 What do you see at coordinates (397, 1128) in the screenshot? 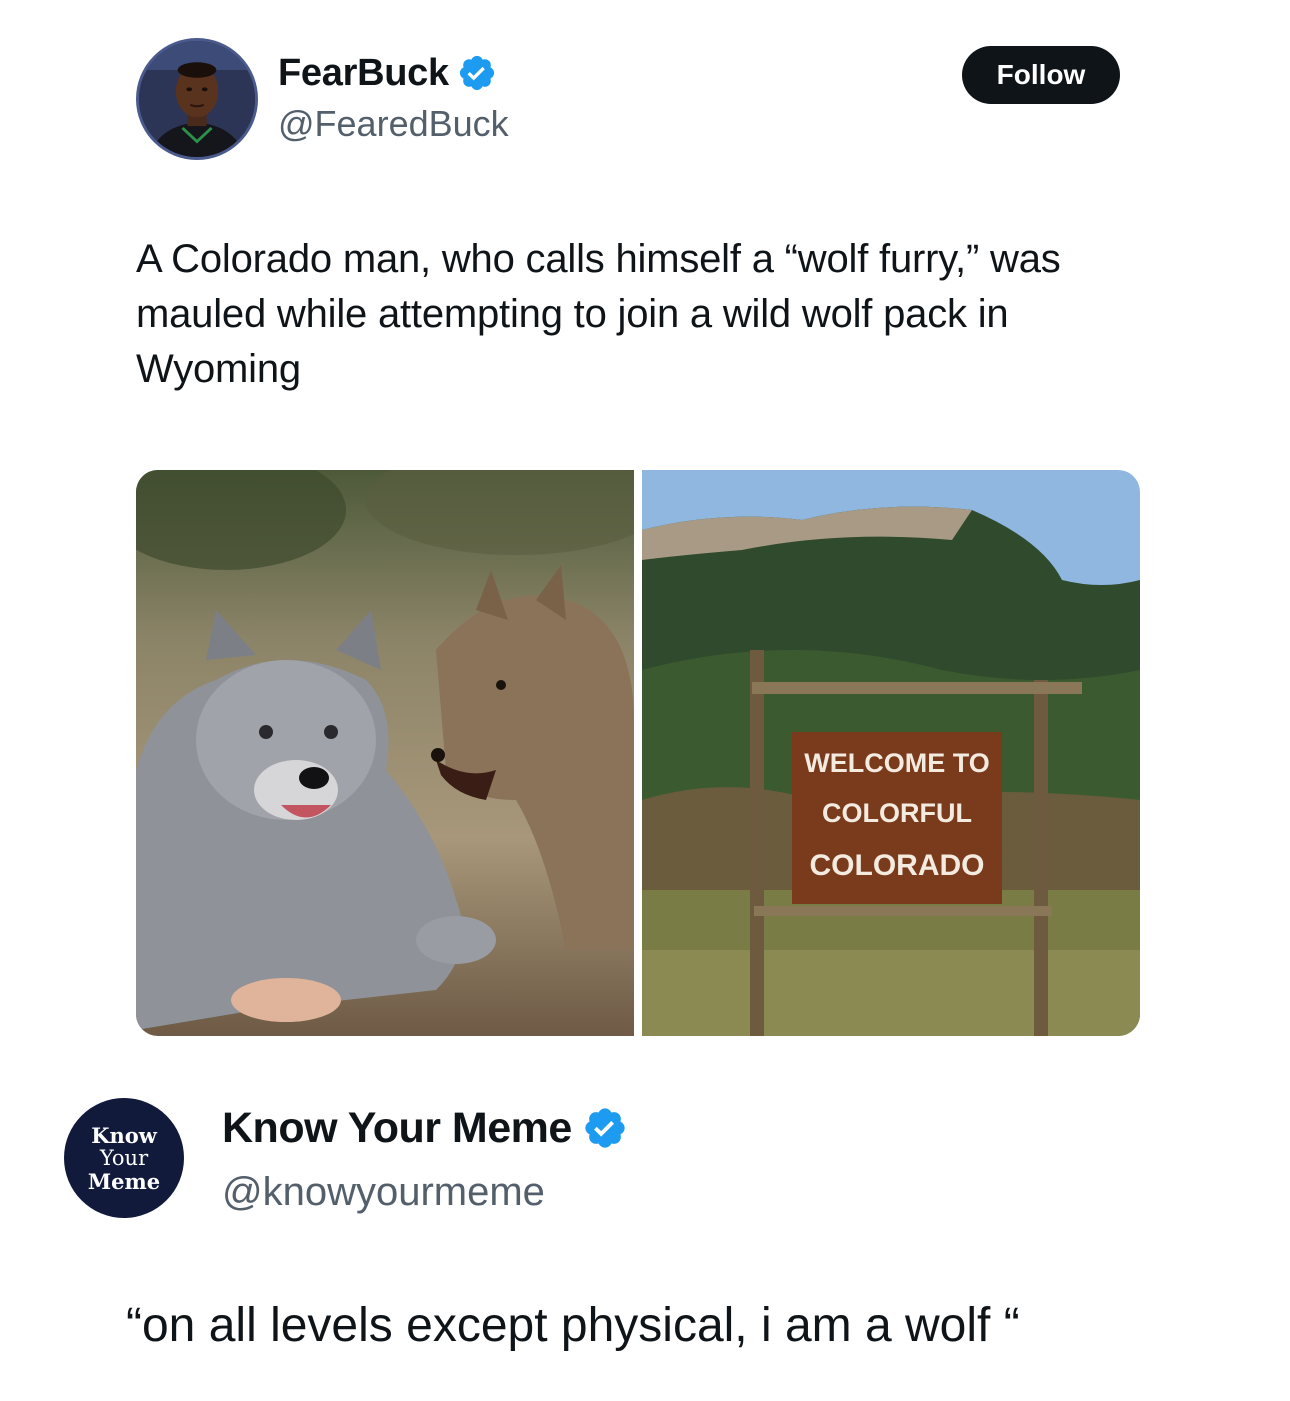
I see `reply-author-display-name: Know Your Meme` at bounding box center [397, 1128].